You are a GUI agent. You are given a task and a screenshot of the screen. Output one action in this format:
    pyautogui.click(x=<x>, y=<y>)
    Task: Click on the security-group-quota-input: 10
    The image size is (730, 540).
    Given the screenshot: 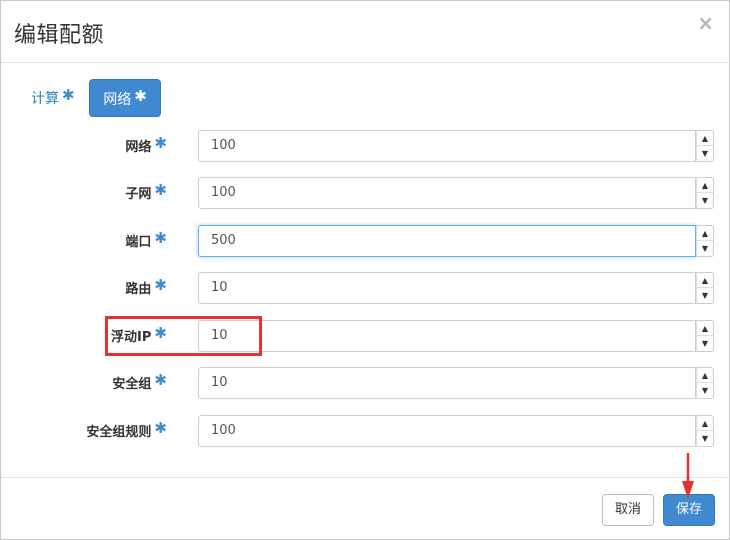 What is the action you would take?
    pyautogui.click(x=447, y=383)
    